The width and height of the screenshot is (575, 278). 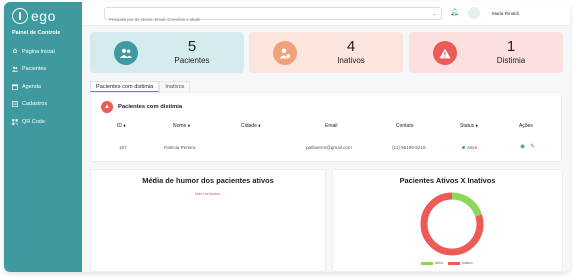 I want to click on legend-item-inativo: Inativo, so click(x=460, y=263).